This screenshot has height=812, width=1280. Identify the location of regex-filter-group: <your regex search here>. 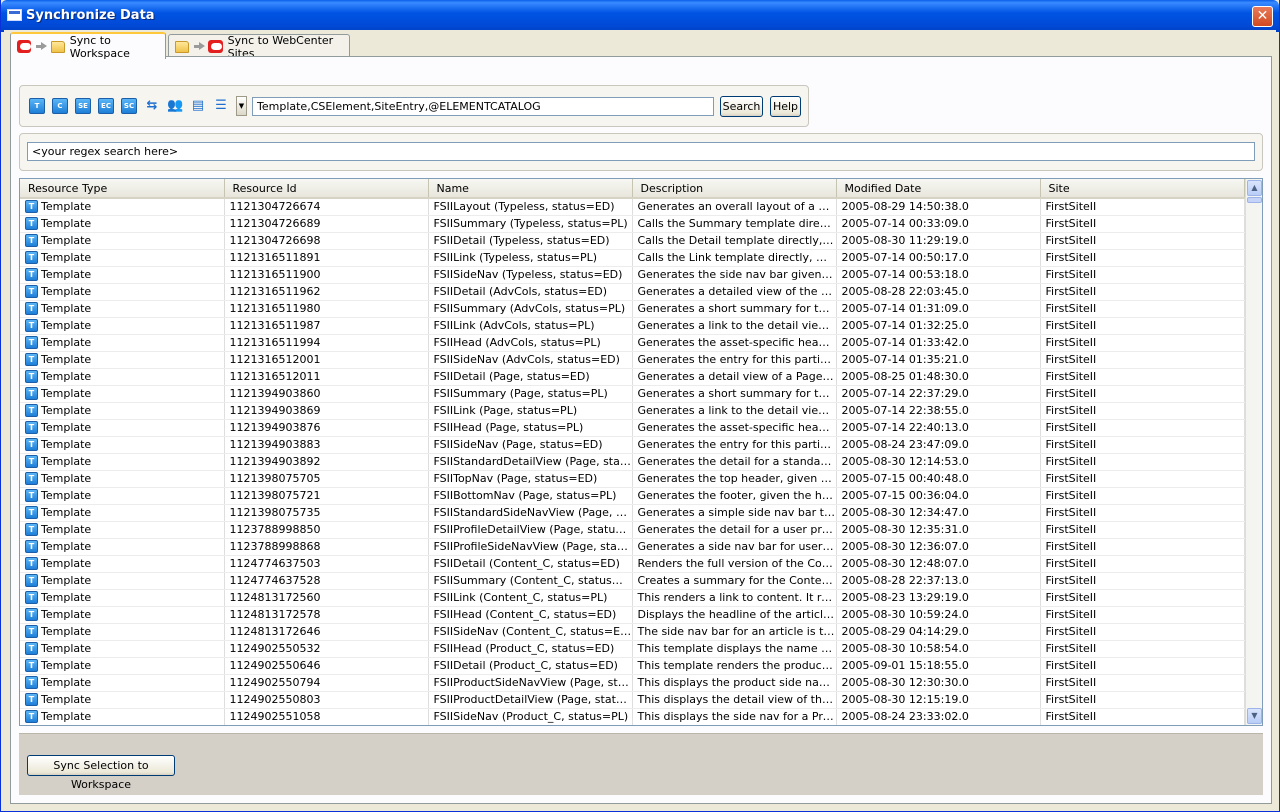
(641, 152).